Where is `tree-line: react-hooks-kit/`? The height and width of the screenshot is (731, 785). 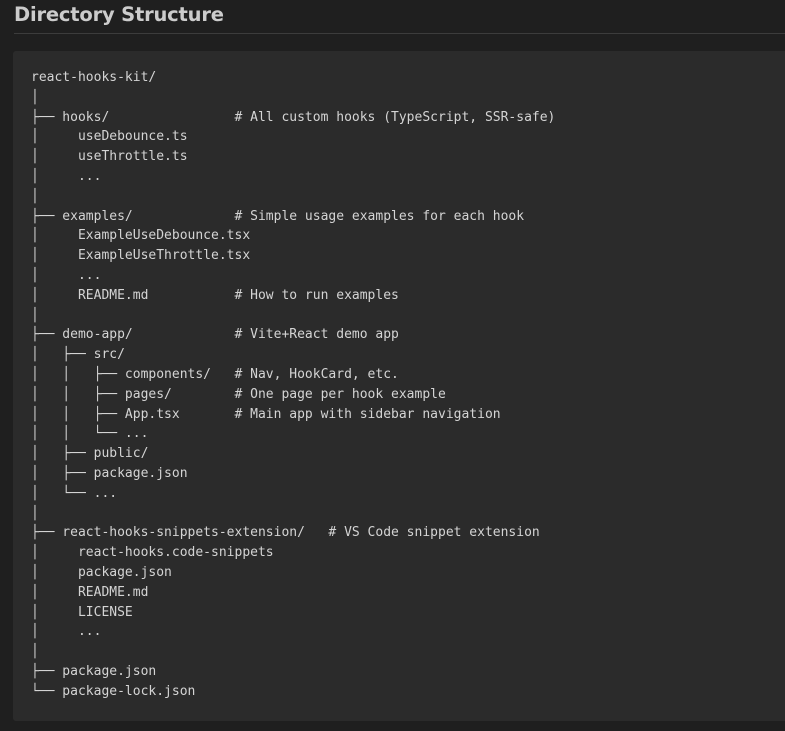
tree-line: react-hooks-kit/ is located at coordinates (94, 77).